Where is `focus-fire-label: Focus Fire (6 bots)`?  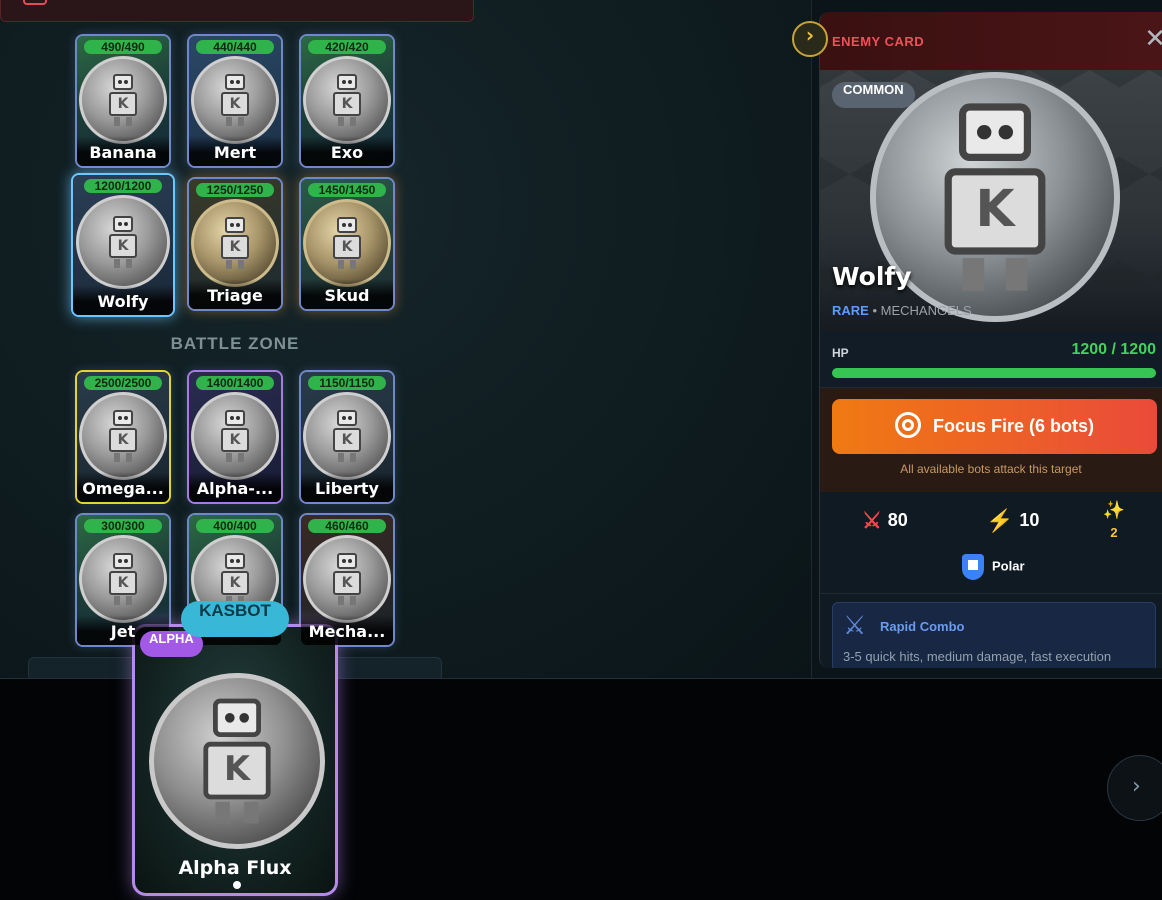
focus-fire-label: Focus Fire (6 bots) is located at coordinates (1013, 426).